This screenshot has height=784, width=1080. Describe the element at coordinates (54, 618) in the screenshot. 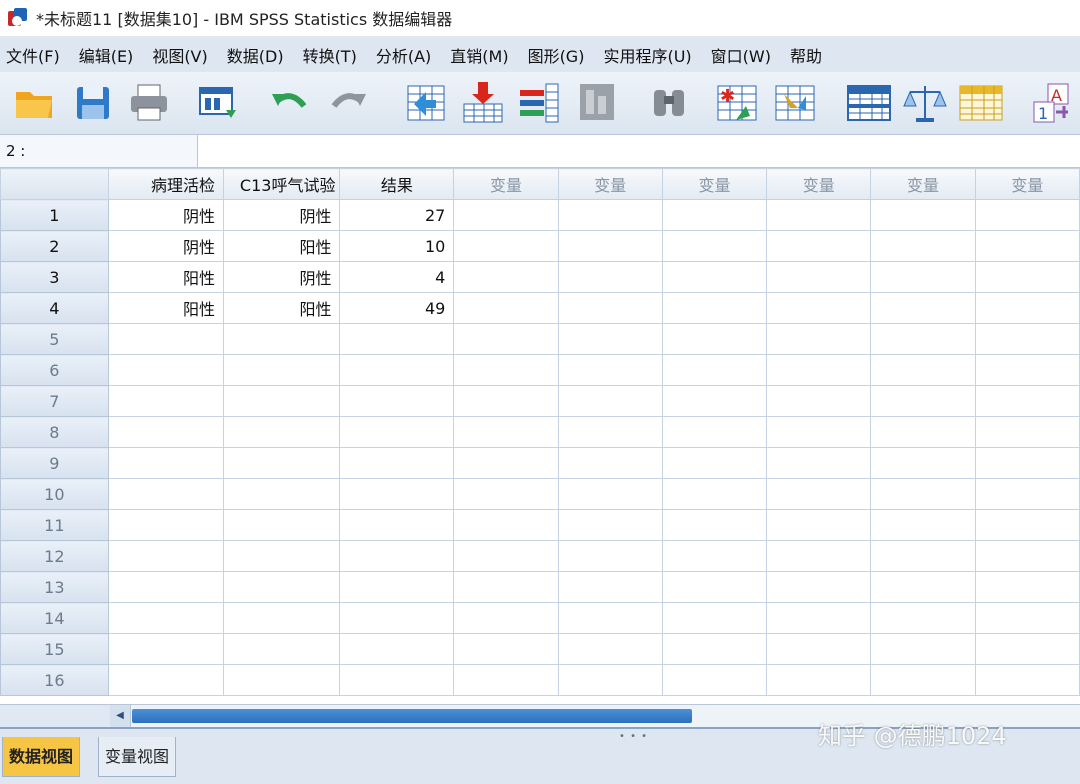

I see `row-number: 14` at that location.